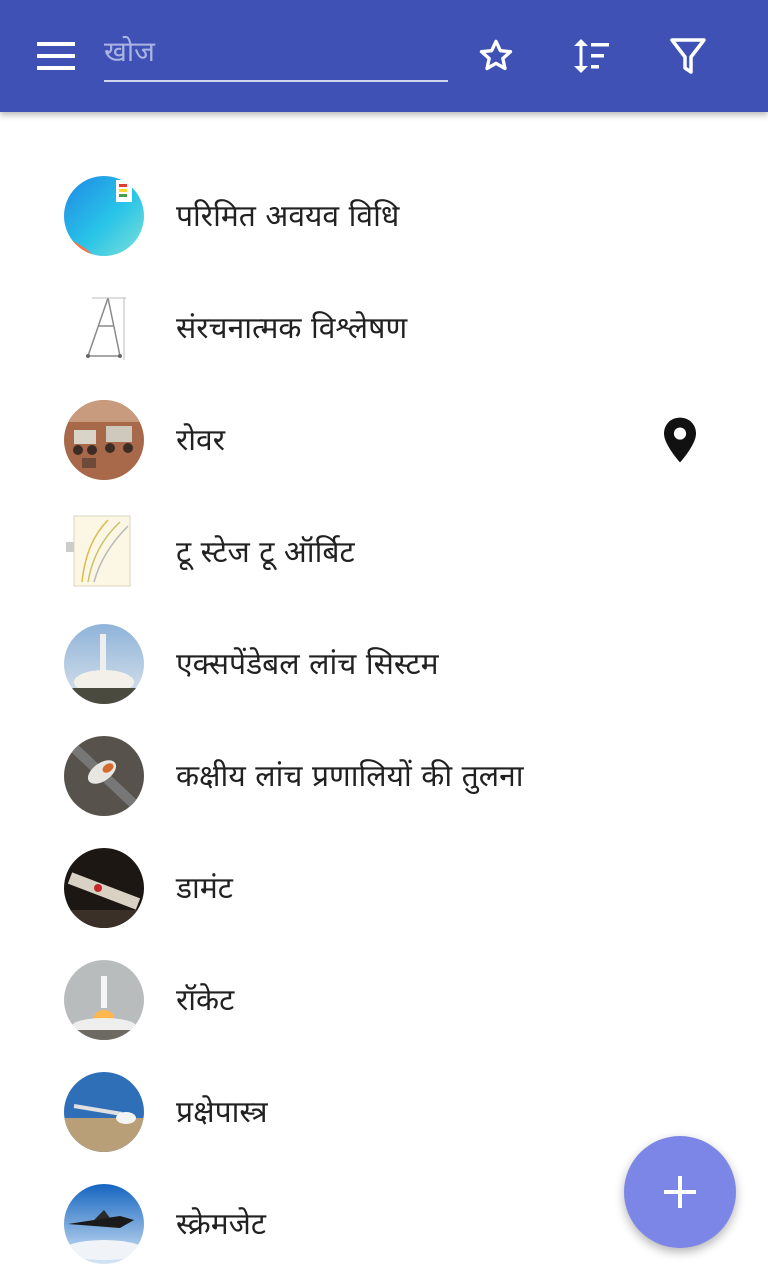 This screenshot has height=1280, width=768. What do you see at coordinates (276, 81) in the screenshot?
I see `search-underline` at bounding box center [276, 81].